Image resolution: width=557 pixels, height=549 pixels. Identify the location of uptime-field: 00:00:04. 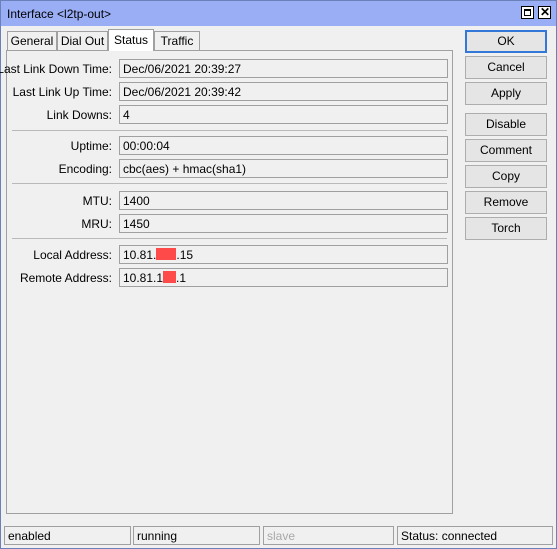
(283, 145).